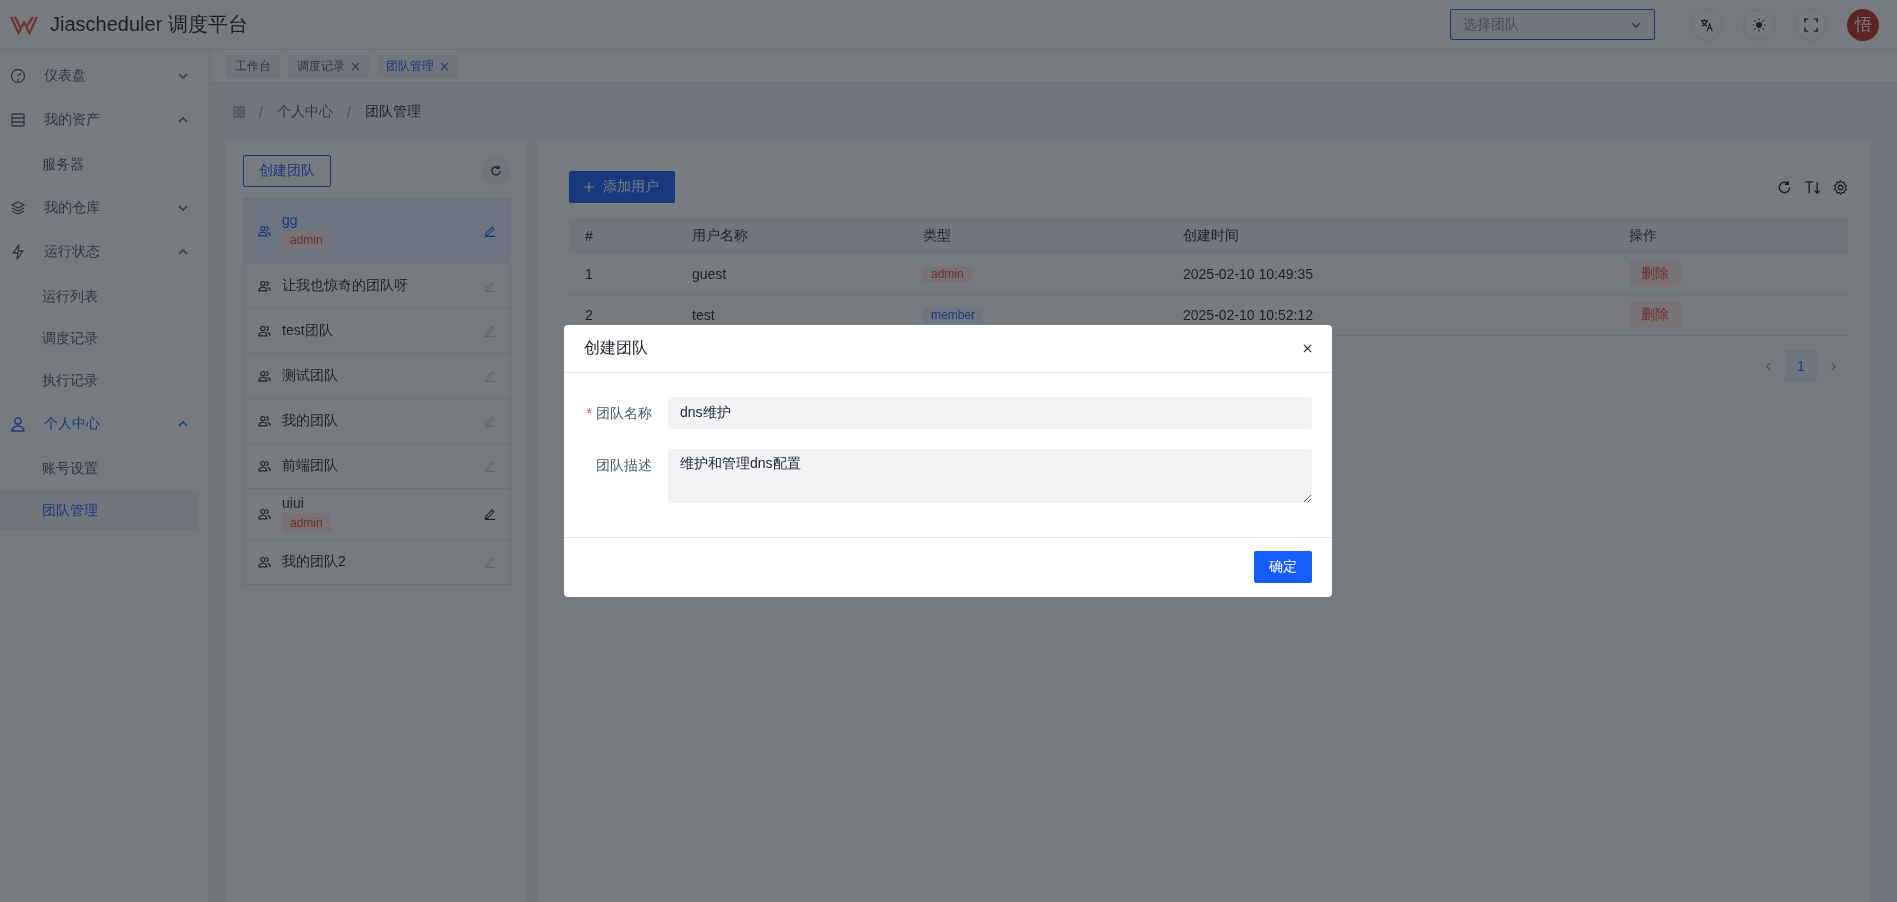  Describe the element at coordinates (1801, 366) in the screenshot. I see `page-button: 1` at that location.